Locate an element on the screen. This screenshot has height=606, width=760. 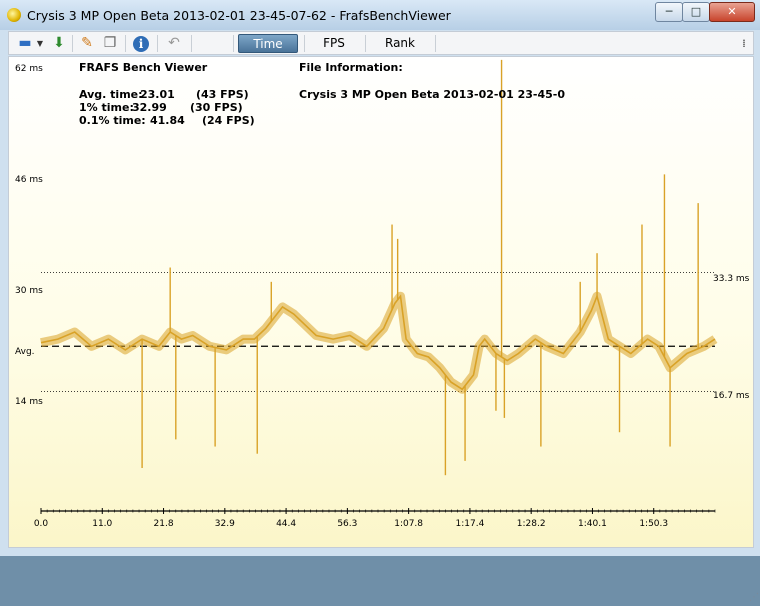
info-icon: i is located at coordinates (141, 44).